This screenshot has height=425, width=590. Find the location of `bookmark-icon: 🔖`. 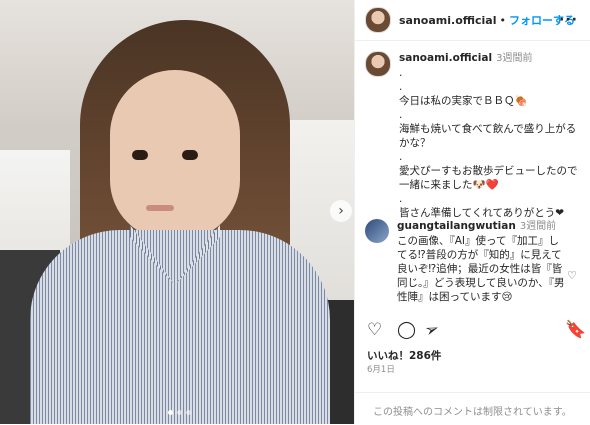

bookmark-icon: 🔖 is located at coordinates (575, 330).